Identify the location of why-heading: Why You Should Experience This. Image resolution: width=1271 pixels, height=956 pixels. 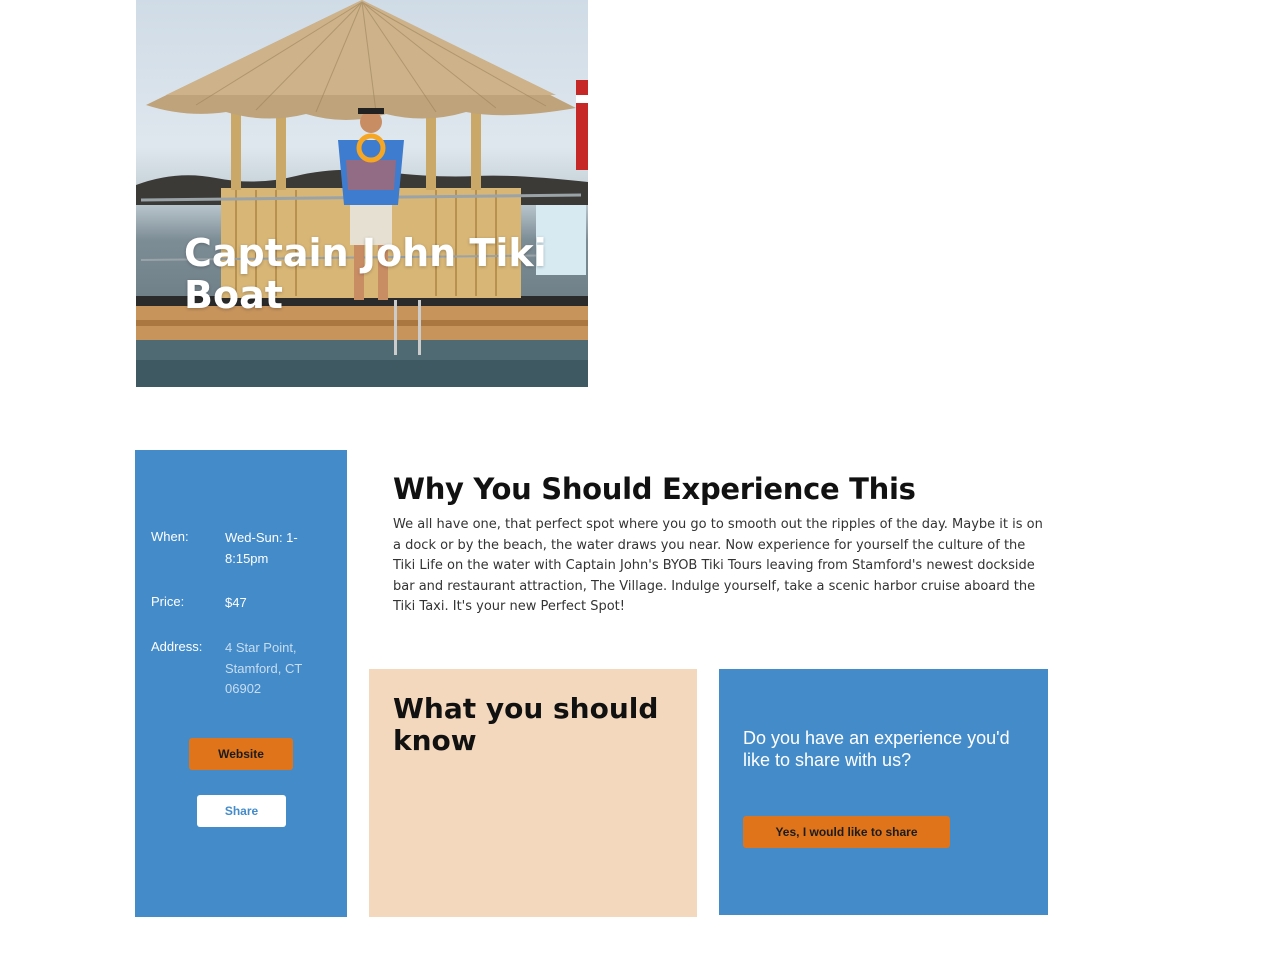
(654, 489).